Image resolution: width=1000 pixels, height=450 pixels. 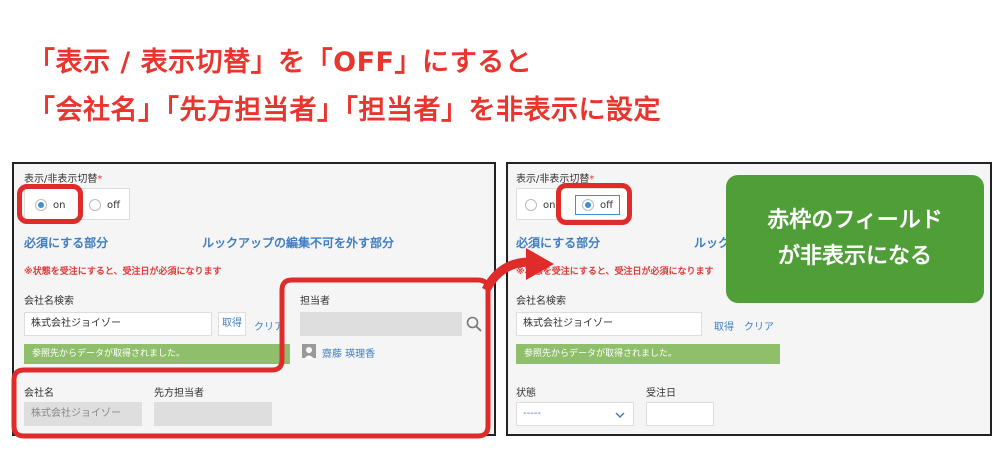 What do you see at coordinates (855, 239) in the screenshot?
I see `callout-box: 赤枠のフィールド が非表示になる` at bounding box center [855, 239].